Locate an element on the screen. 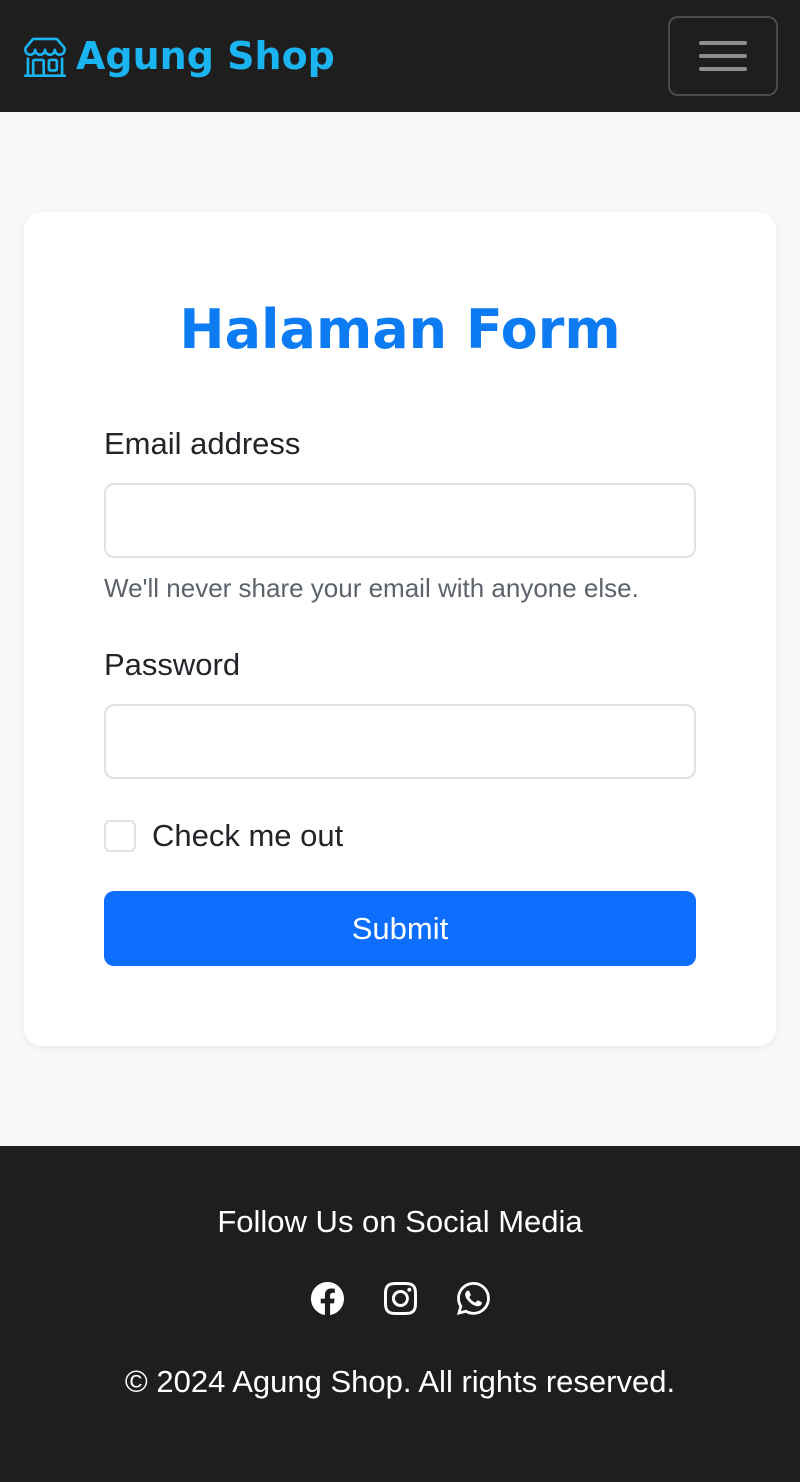 This screenshot has height=1482, width=800. instagram-link is located at coordinates (400, 1298).